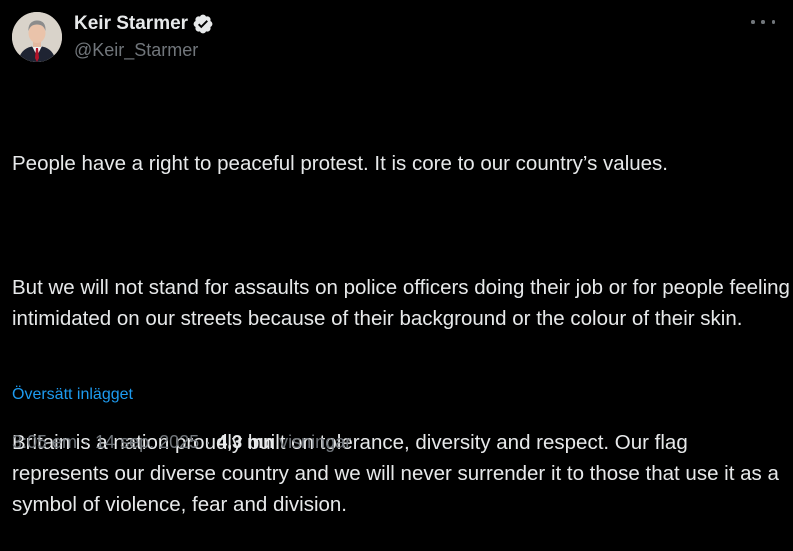 The image size is (793, 551). I want to click on tweet-date: 14 sep. 2025, so click(147, 442).